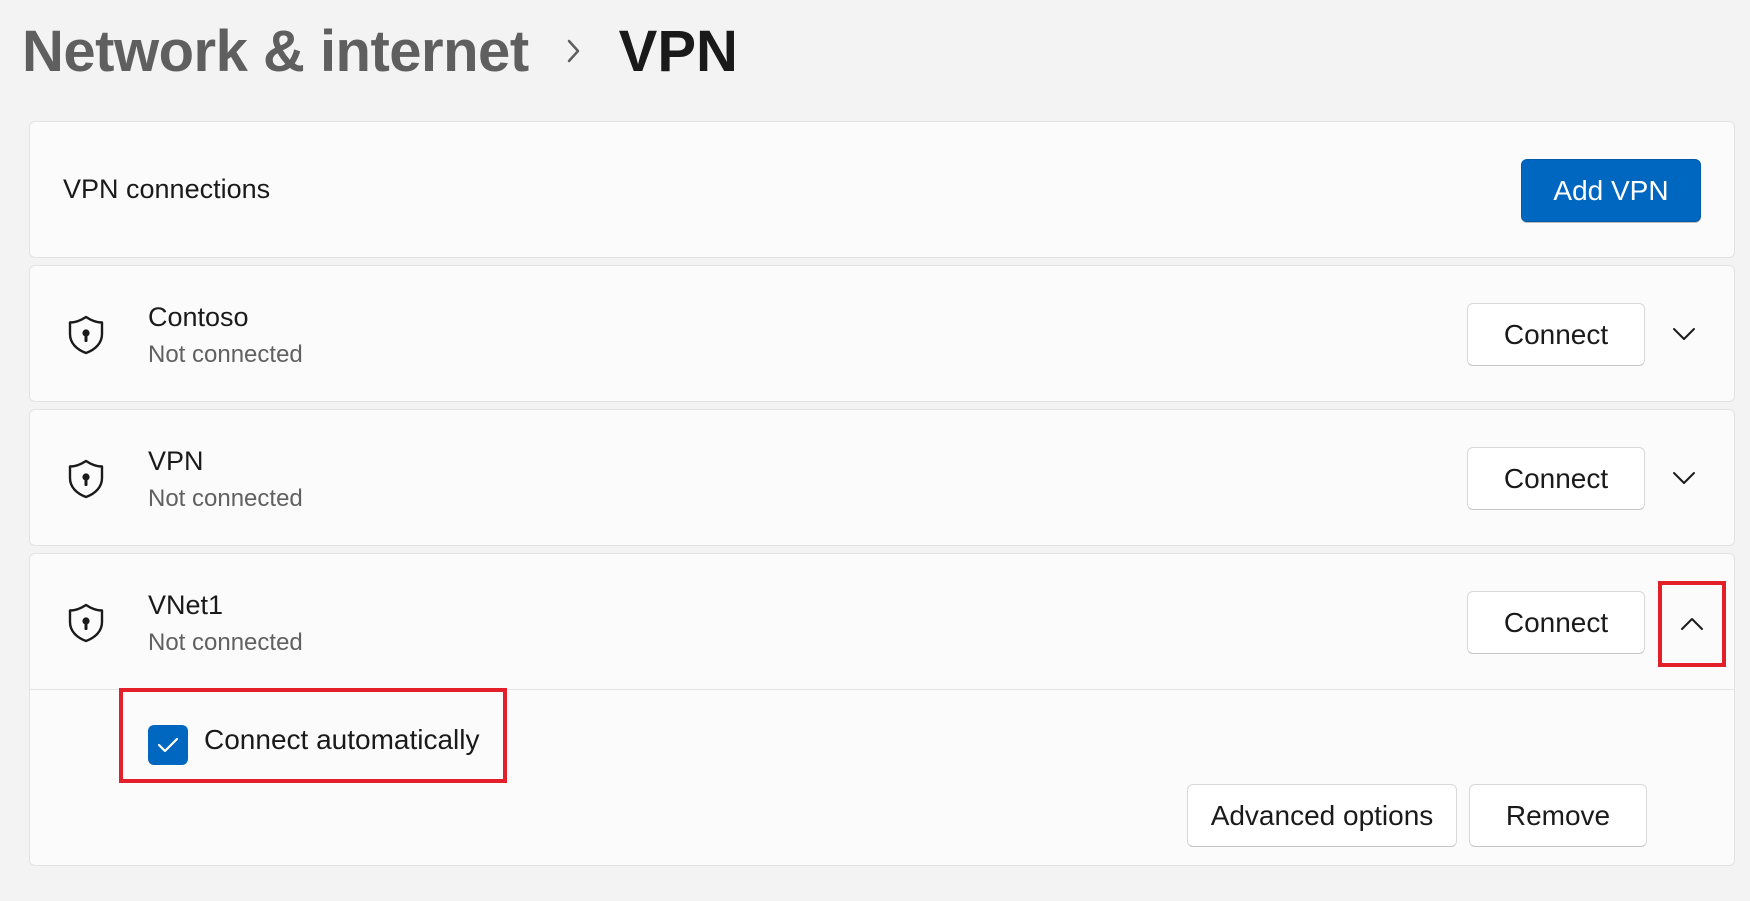 Image resolution: width=1750 pixels, height=901 pixels. Describe the element at coordinates (1558, 815) in the screenshot. I see `remove-button: Remove` at that location.